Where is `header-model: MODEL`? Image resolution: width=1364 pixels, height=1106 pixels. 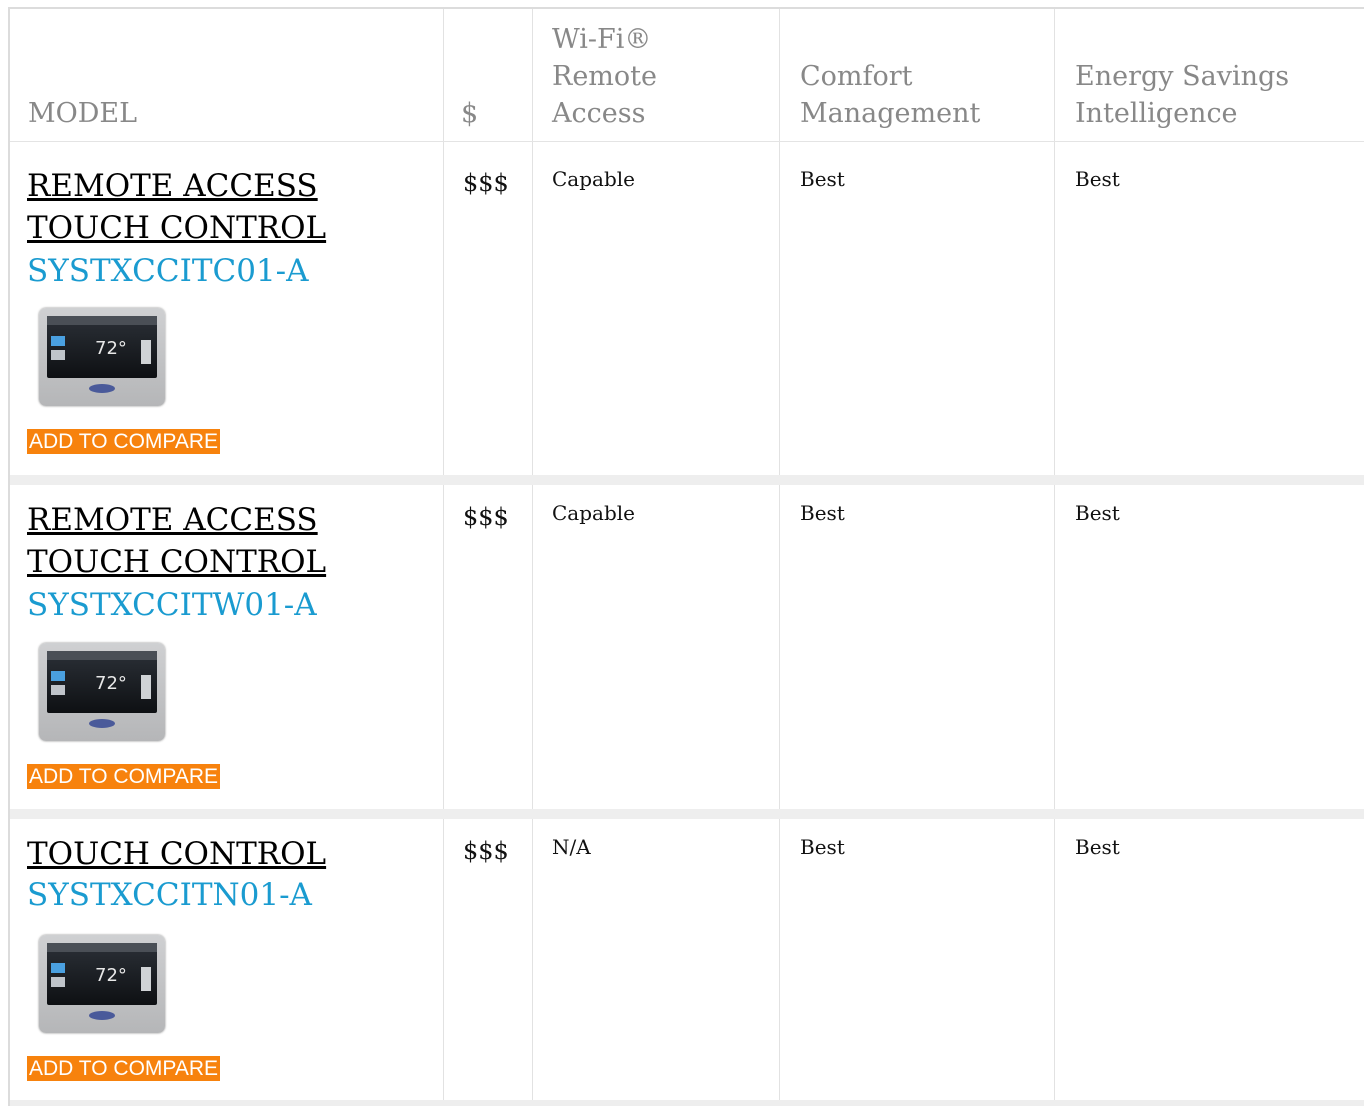 header-model: MODEL is located at coordinates (83, 113).